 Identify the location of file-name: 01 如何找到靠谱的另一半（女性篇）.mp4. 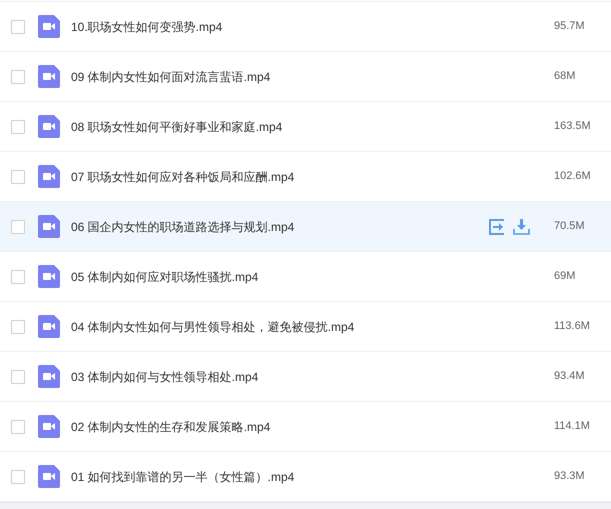
(182, 477).